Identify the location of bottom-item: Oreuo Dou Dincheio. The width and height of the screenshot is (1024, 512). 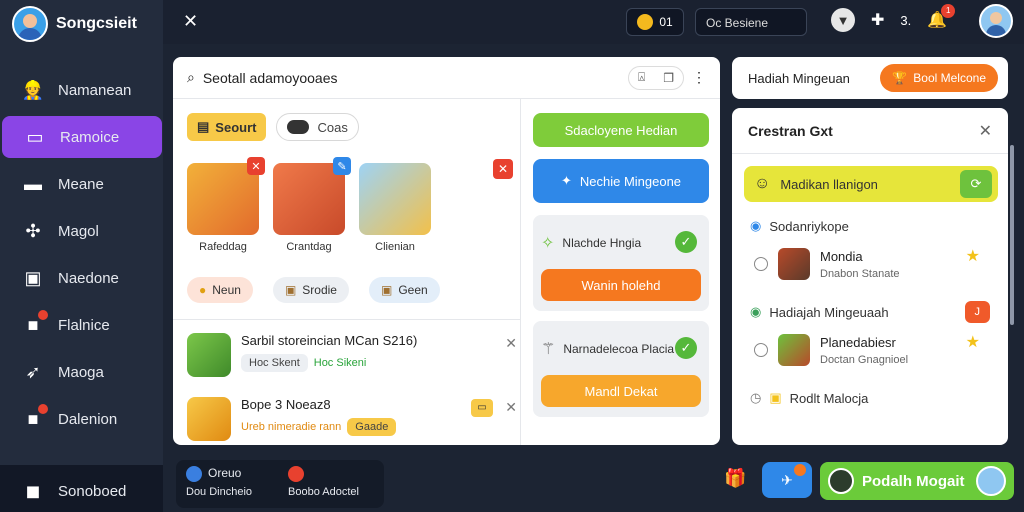
(219, 482).